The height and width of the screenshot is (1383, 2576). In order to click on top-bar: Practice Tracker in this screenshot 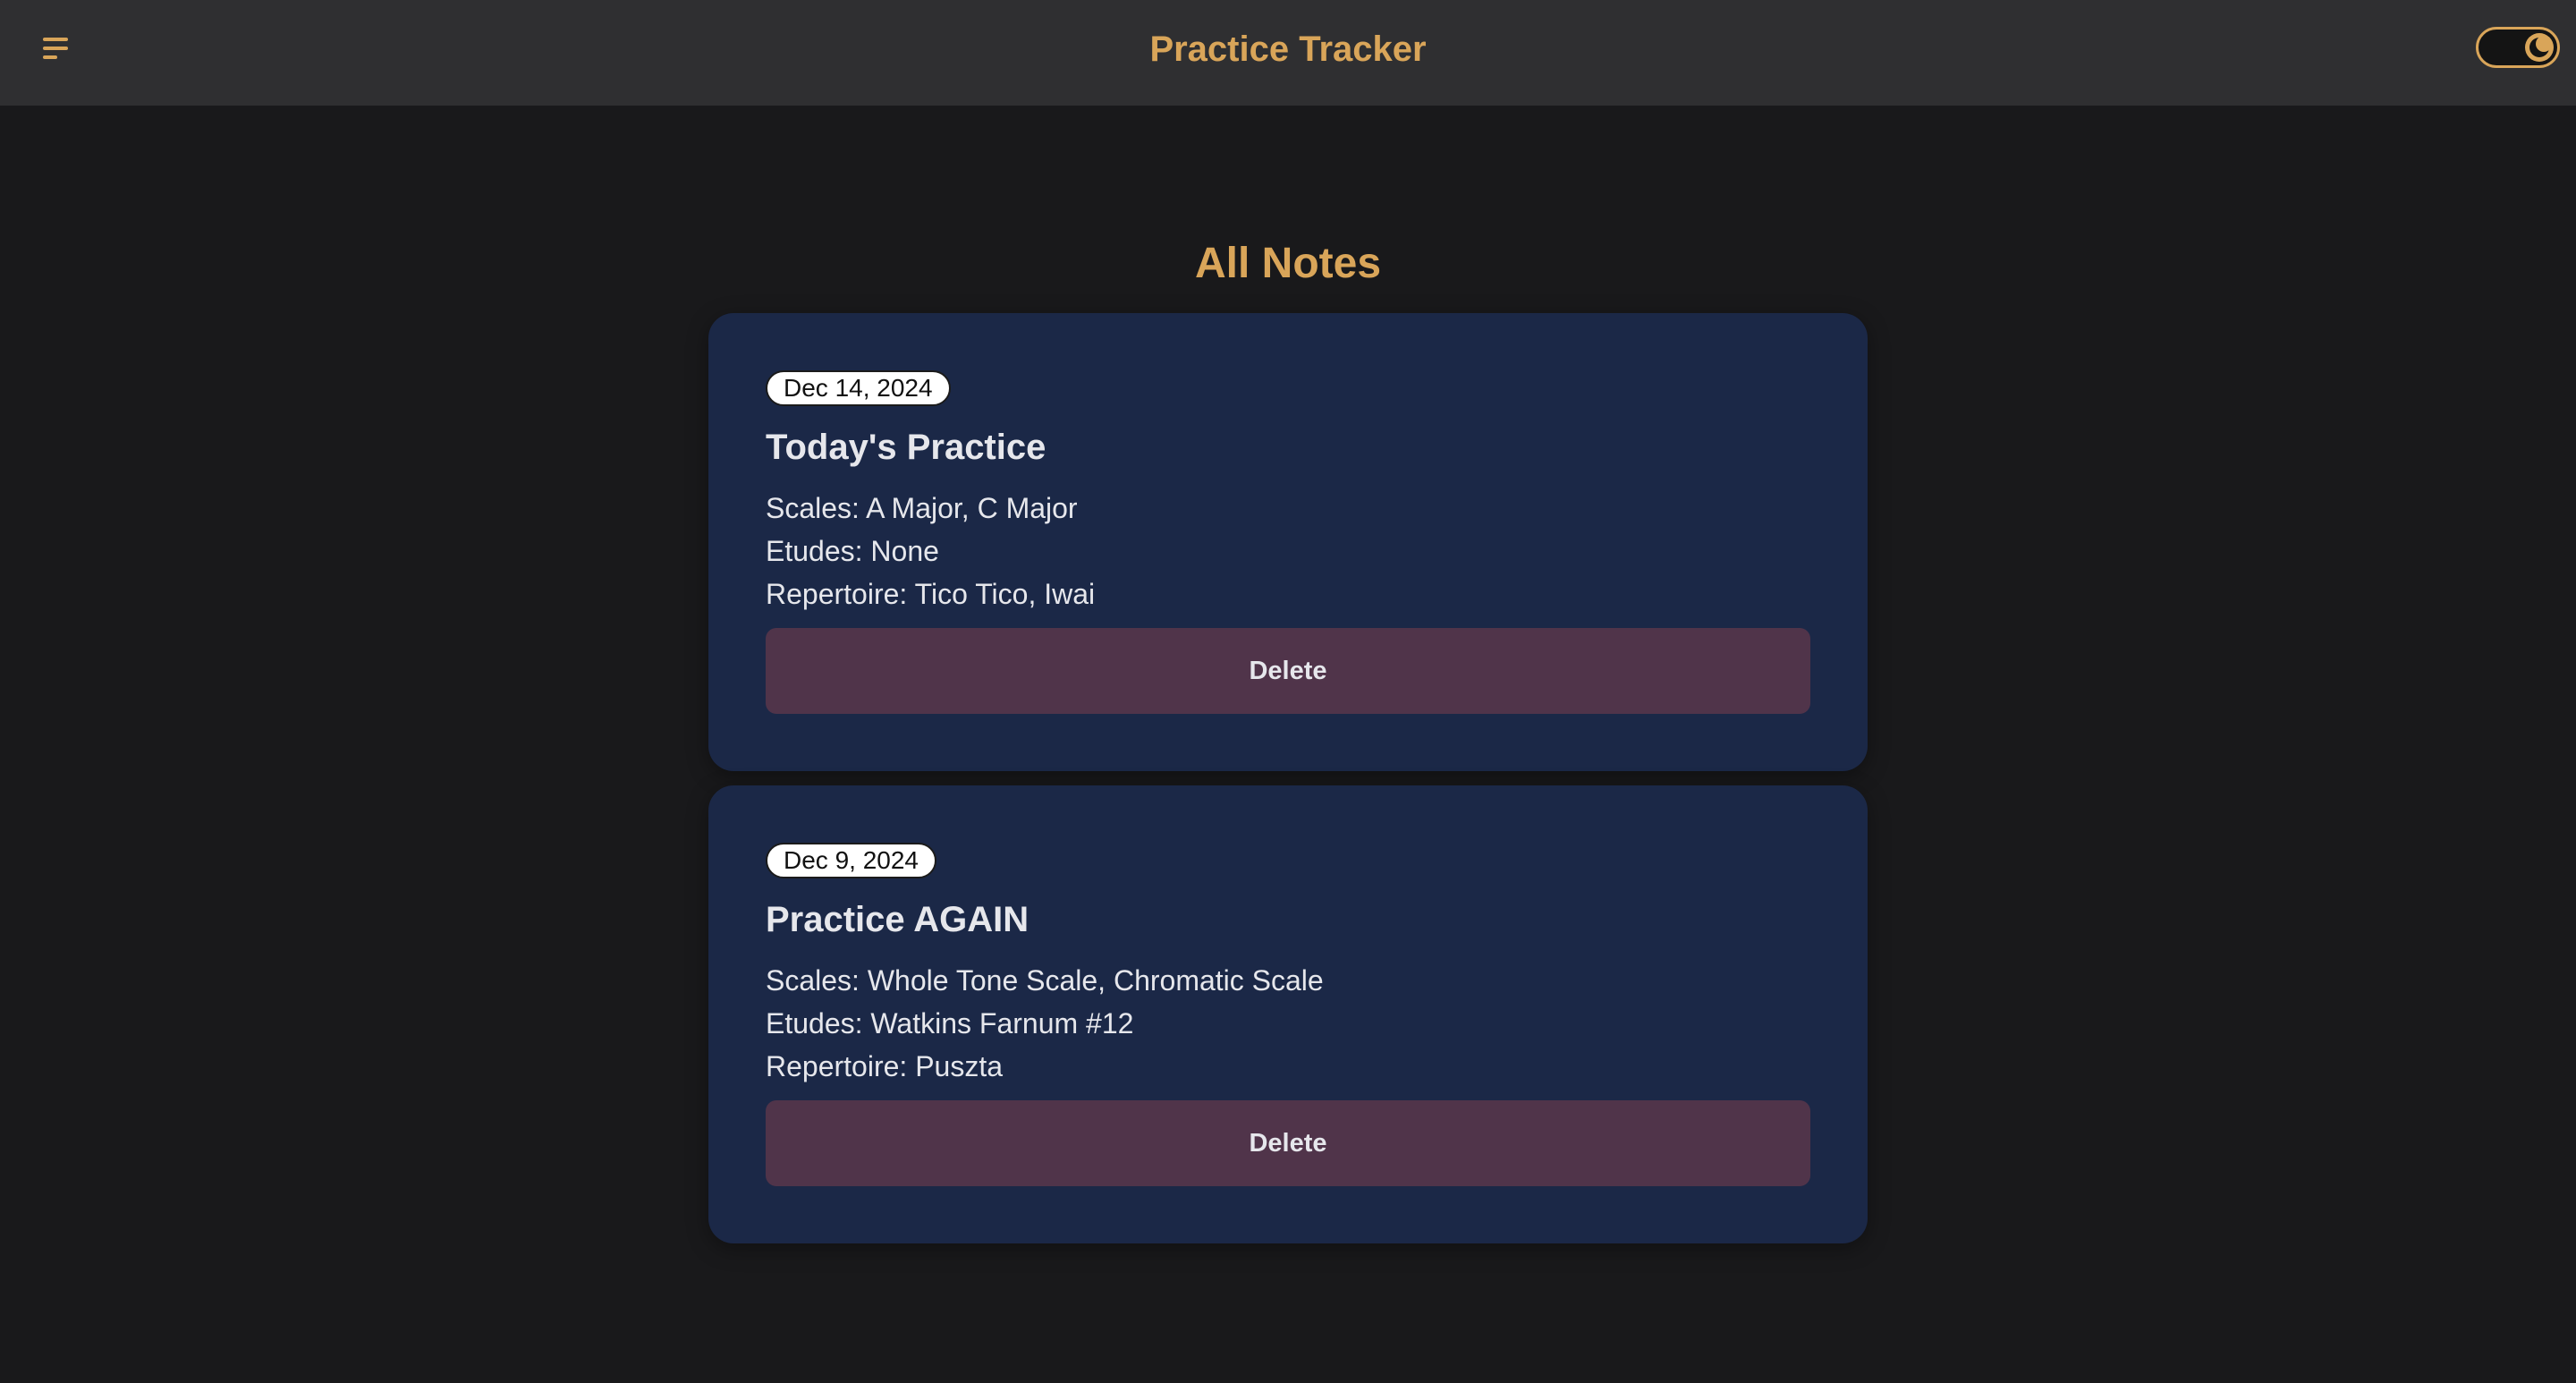, I will do `click(1288, 53)`.